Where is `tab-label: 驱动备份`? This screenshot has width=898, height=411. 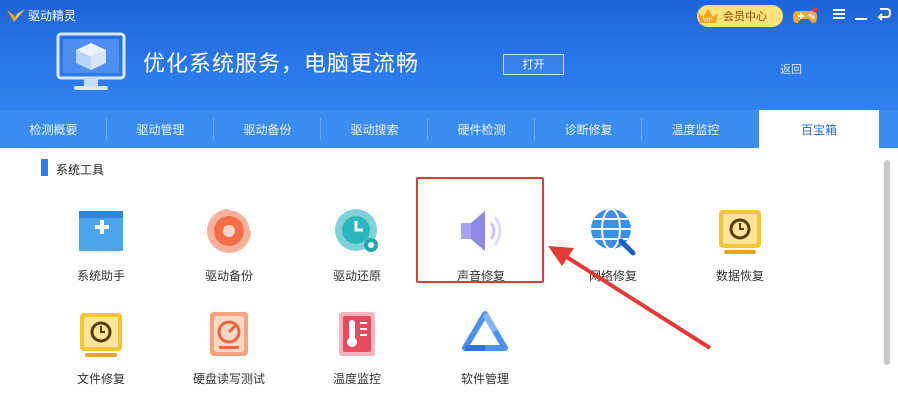 tab-label: 驱动备份 is located at coordinates (267, 129).